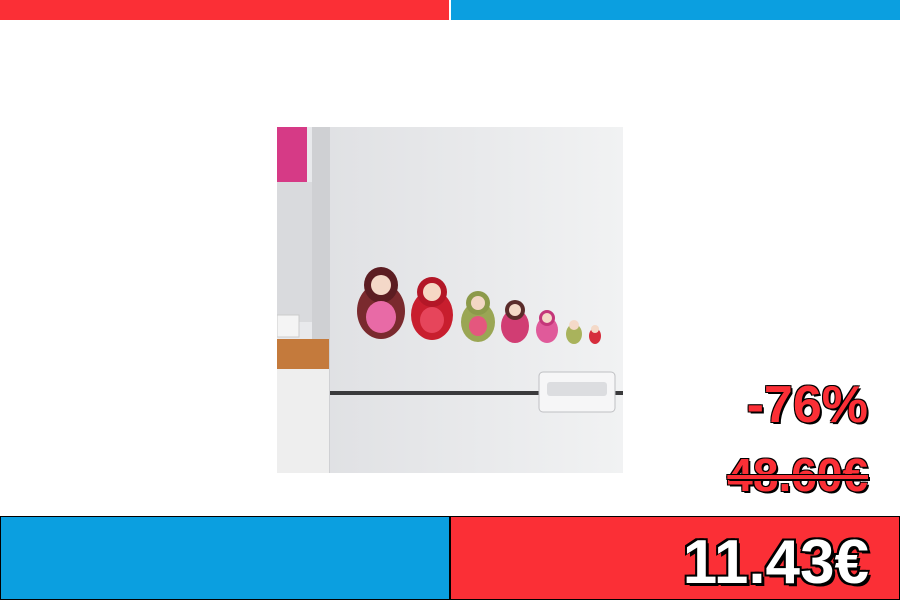  What do you see at coordinates (675, 10) in the screenshot?
I see `top-bar-blue-segment` at bounding box center [675, 10].